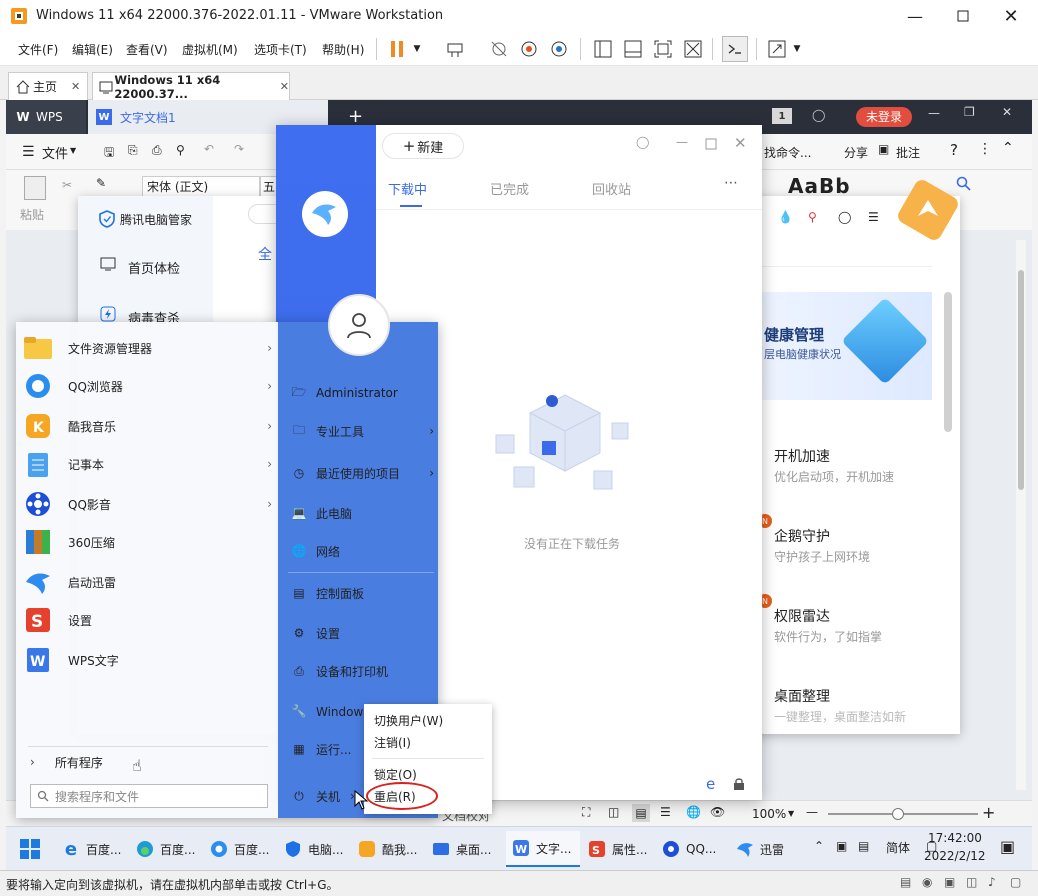 The height and width of the screenshot is (896, 1038). I want to click on start-app-item: W WPS文字, so click(147, 660).